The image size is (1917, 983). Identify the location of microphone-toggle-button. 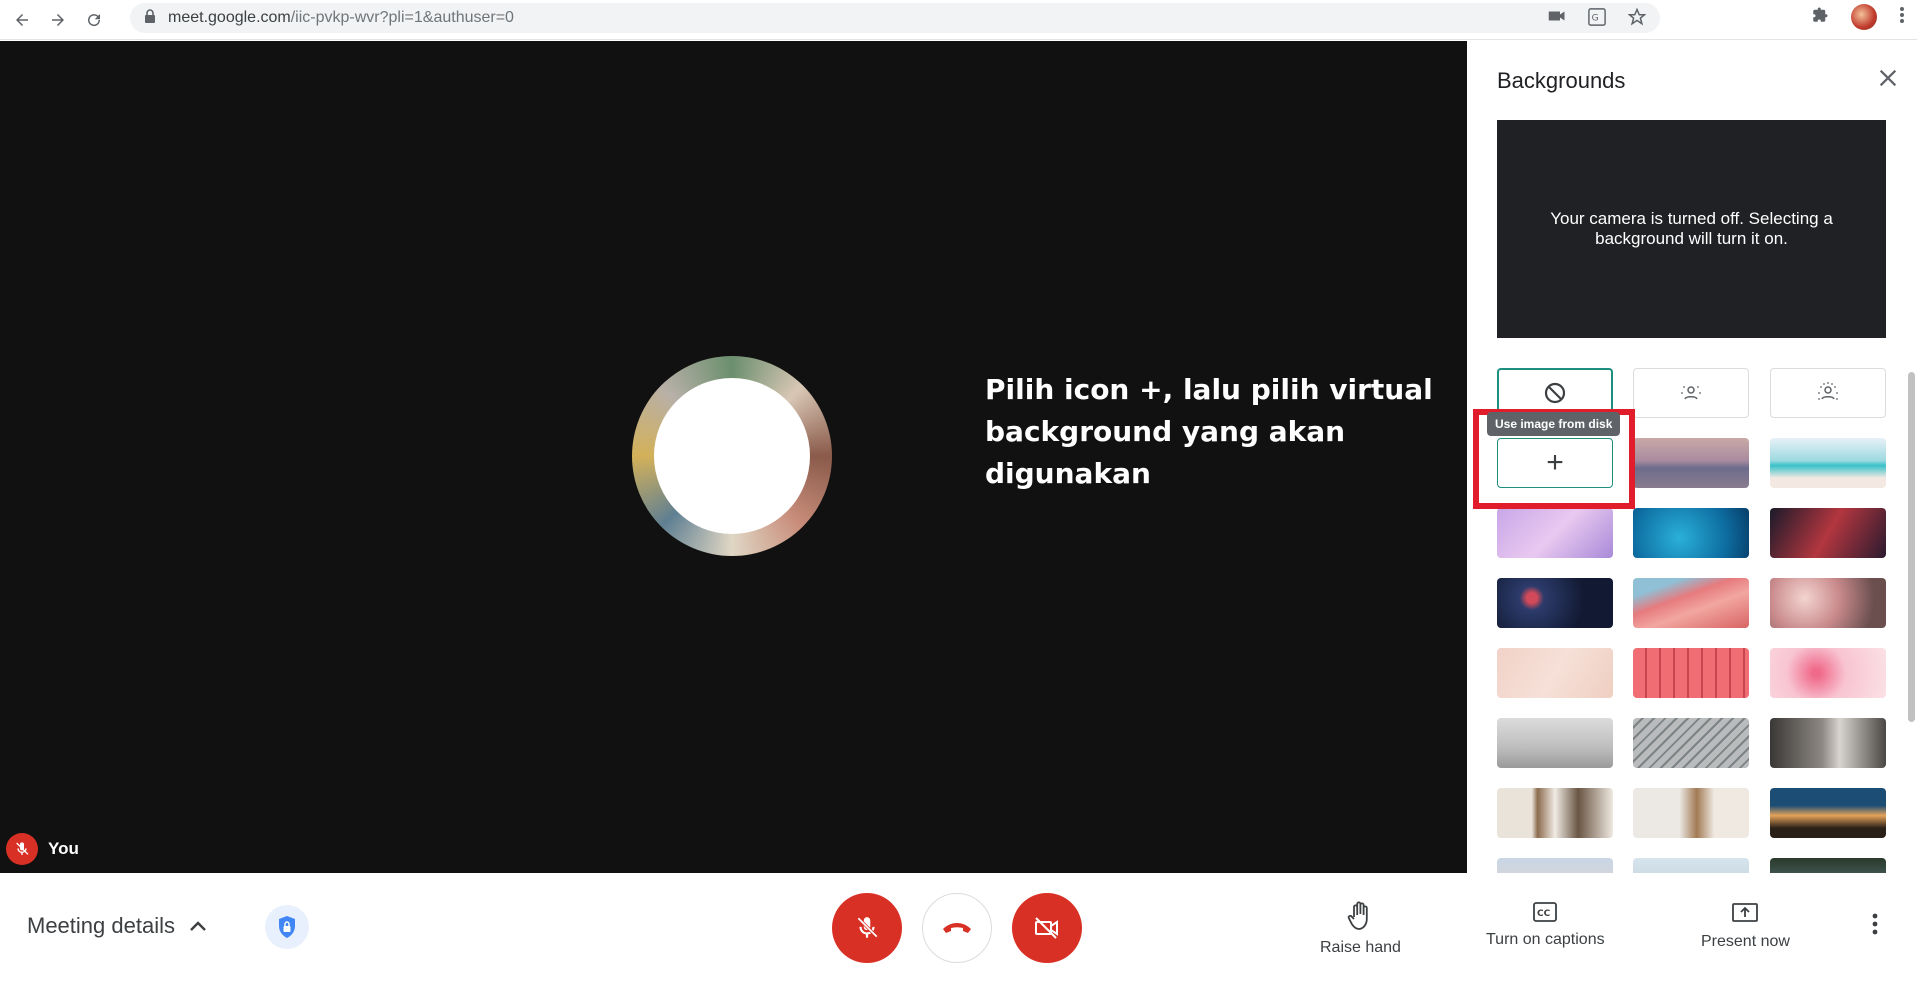
(867, 928).